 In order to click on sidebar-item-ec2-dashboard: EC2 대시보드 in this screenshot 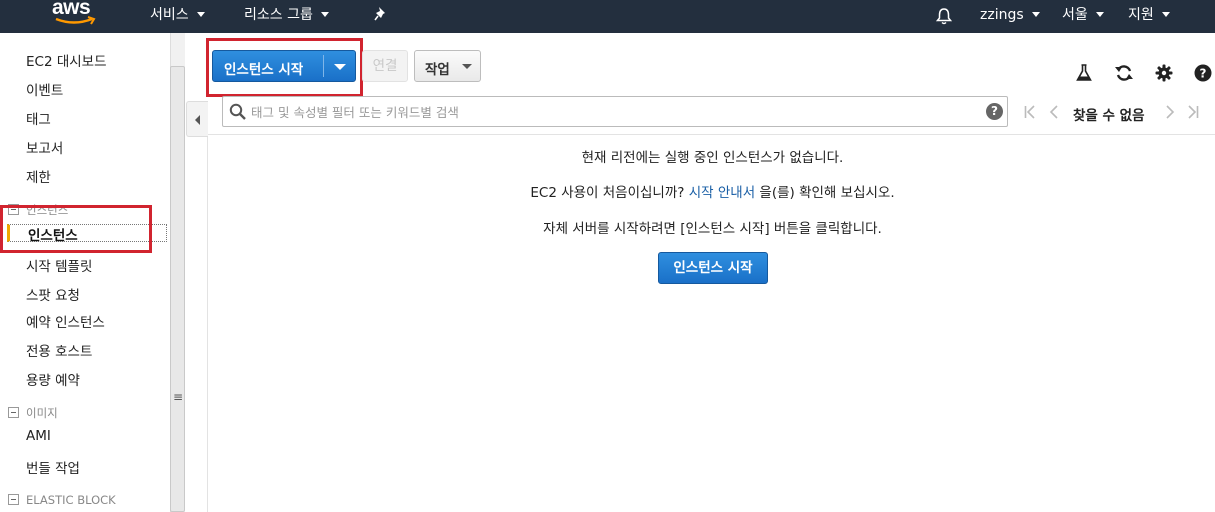, I will do `click(66, 60)`.